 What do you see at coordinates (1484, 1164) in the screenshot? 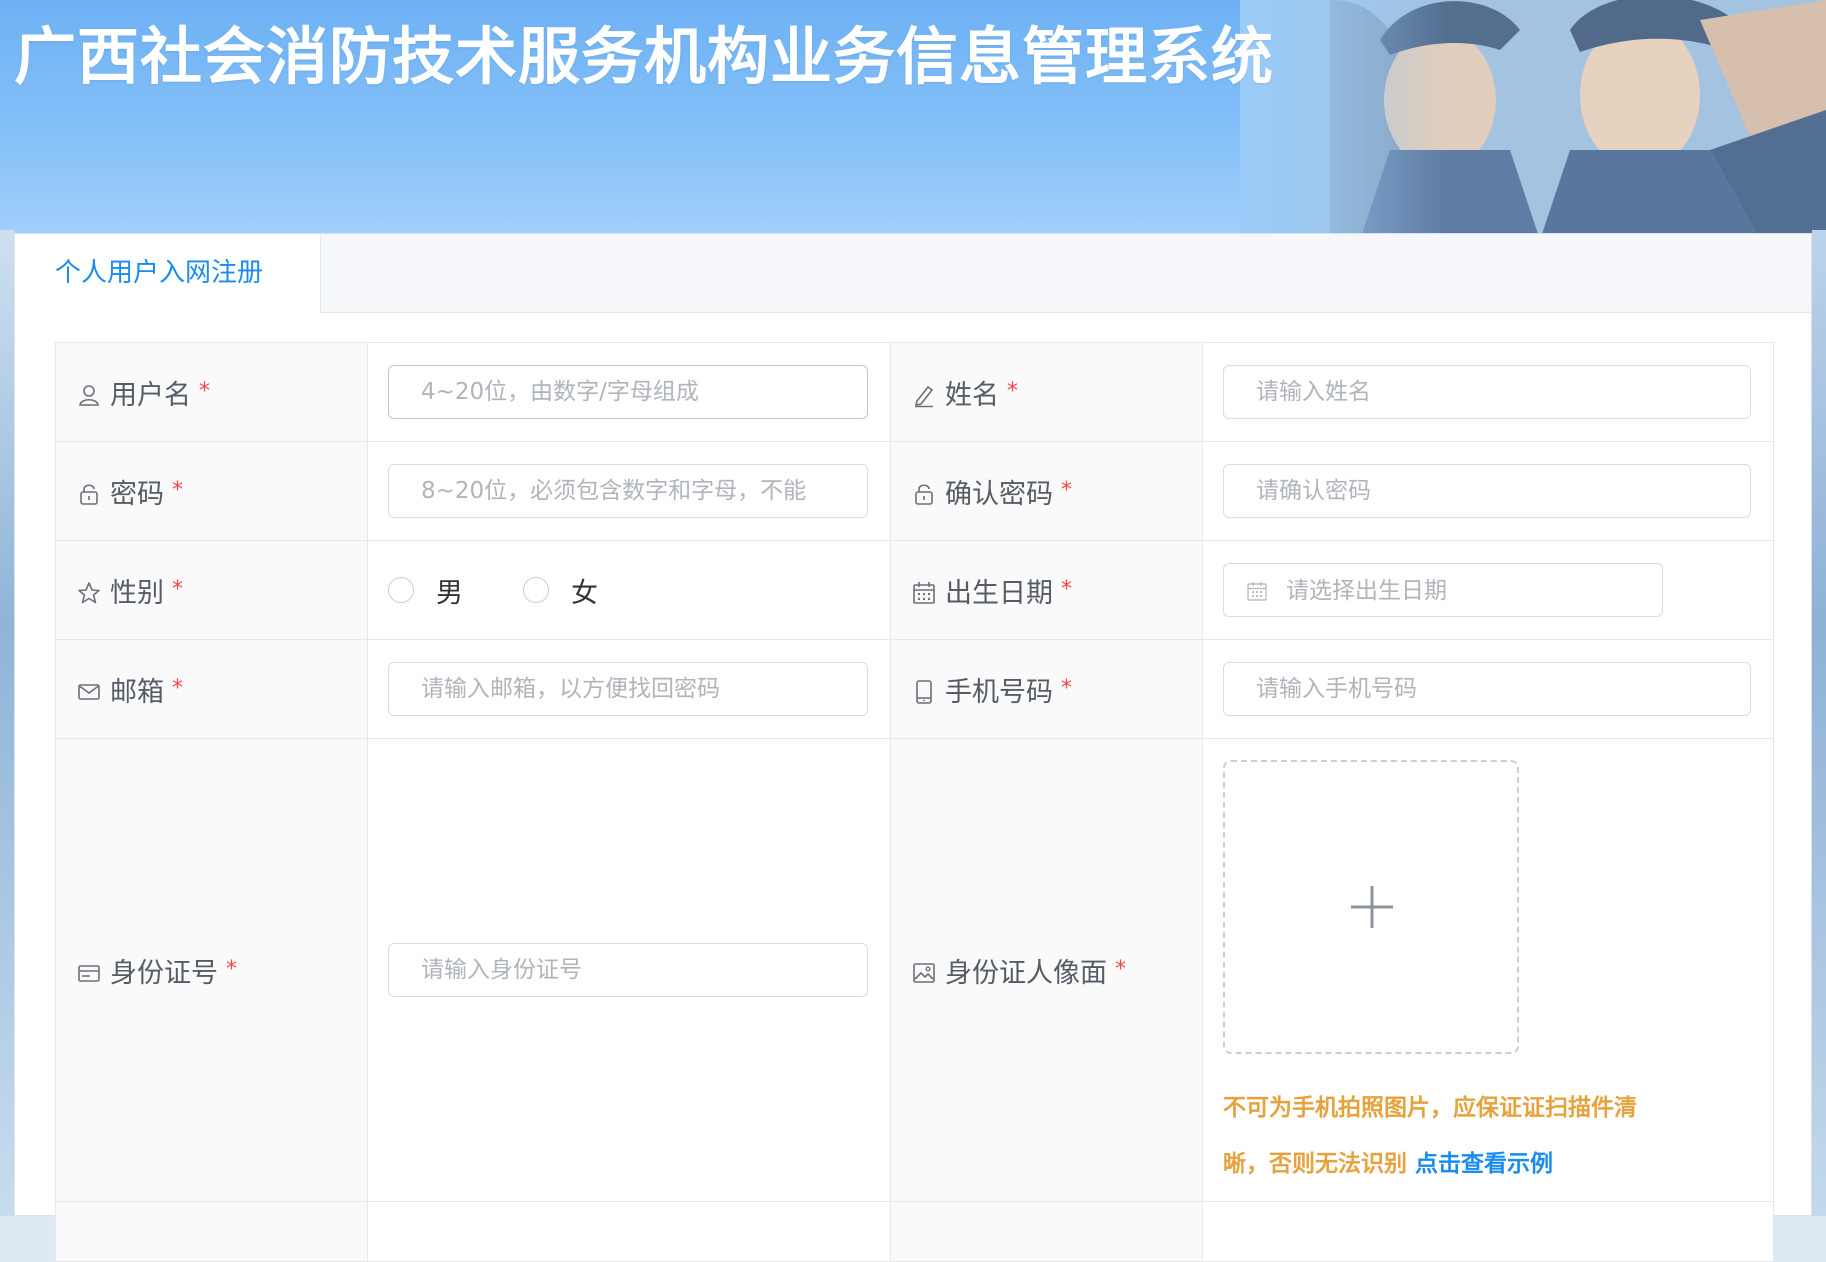
I see `view-example-link: 点击查看示例` at bounding box center [1484, 1164].